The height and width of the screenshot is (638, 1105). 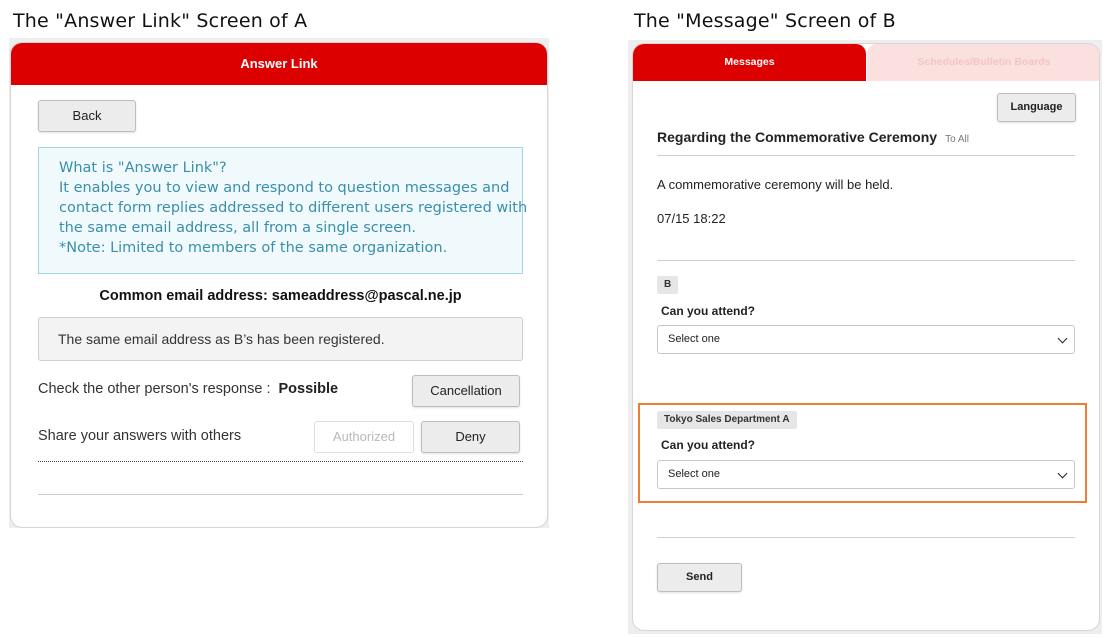 I want to click on tab-schedules-bulletin-boards: Schedules/Bulletin Boards, so click(x=983, y=62).